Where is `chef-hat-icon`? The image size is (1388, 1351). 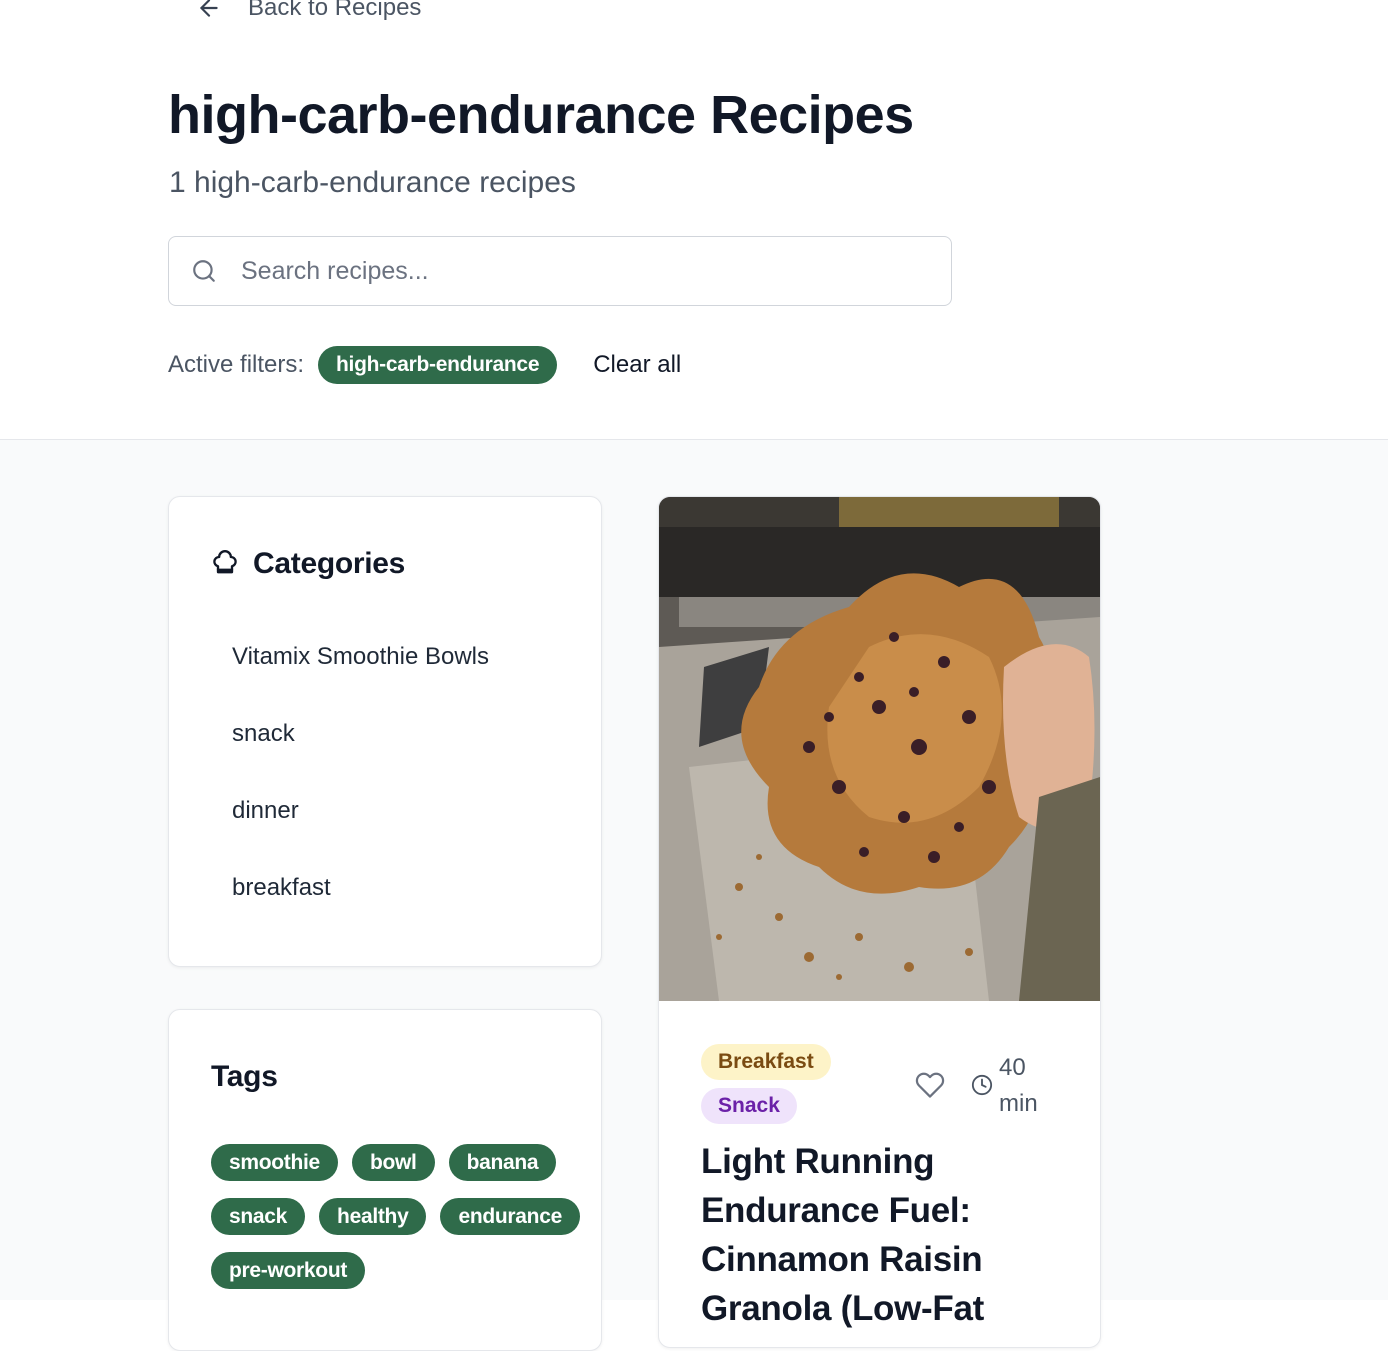
chef-hat-icon is located at coordinates (225, 562).